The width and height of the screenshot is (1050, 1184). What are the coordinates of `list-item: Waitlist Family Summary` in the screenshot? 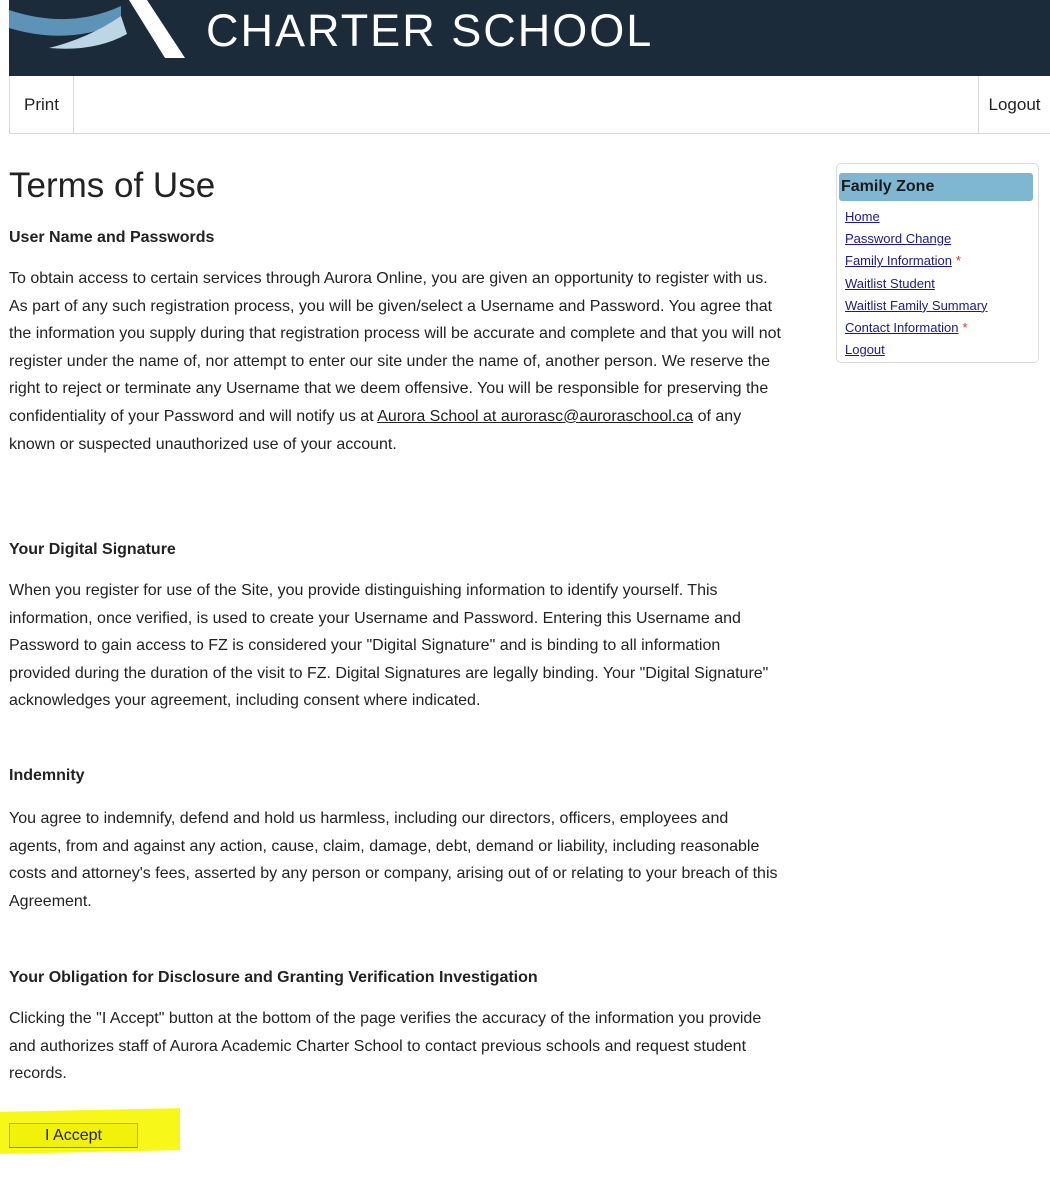 It's located at (918, 306).